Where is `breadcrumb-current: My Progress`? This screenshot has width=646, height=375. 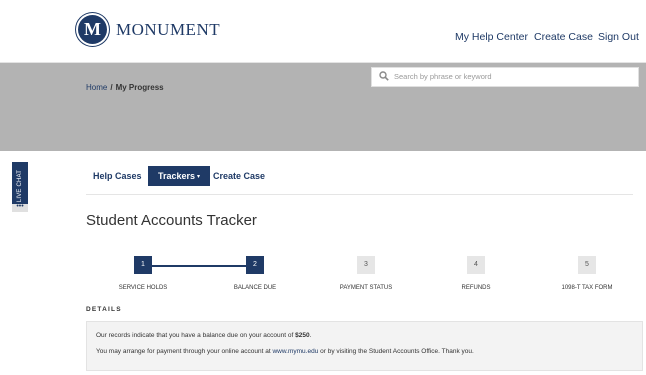 breadcrumb-current: My Progress is located at coordinates (139, 87).